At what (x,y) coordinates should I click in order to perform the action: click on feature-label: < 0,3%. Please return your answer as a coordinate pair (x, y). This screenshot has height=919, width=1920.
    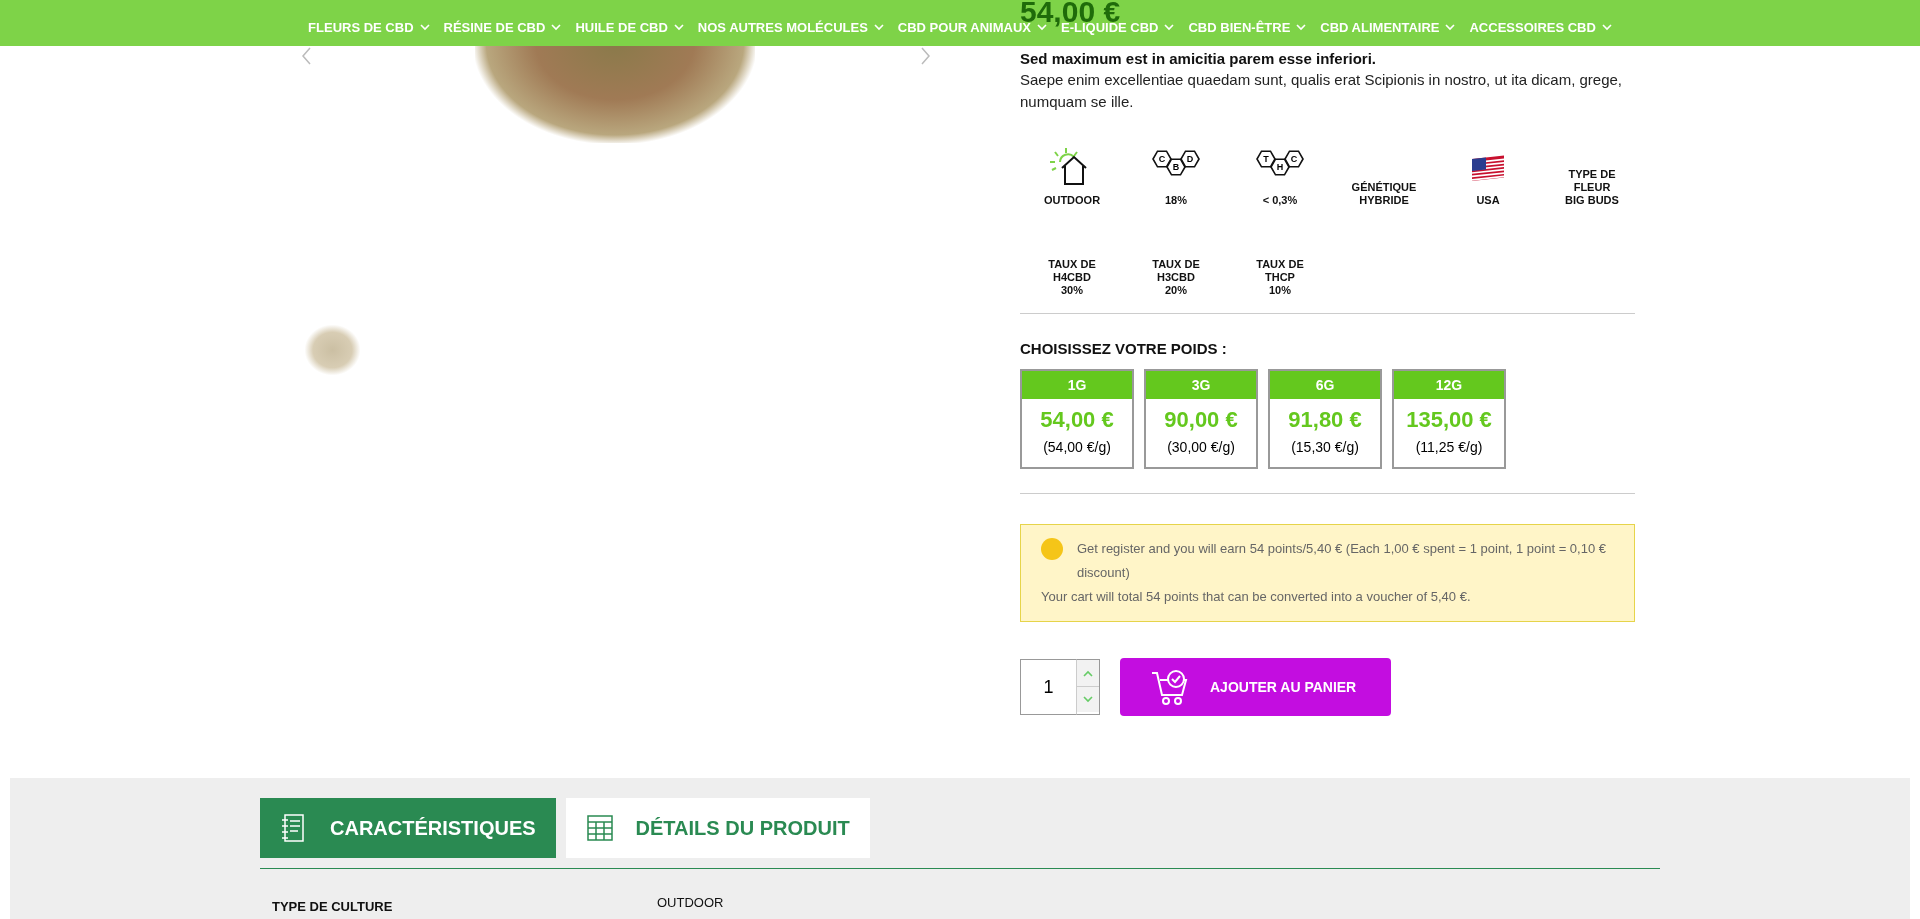
    Looking at the image, I should click on (1280, 200).